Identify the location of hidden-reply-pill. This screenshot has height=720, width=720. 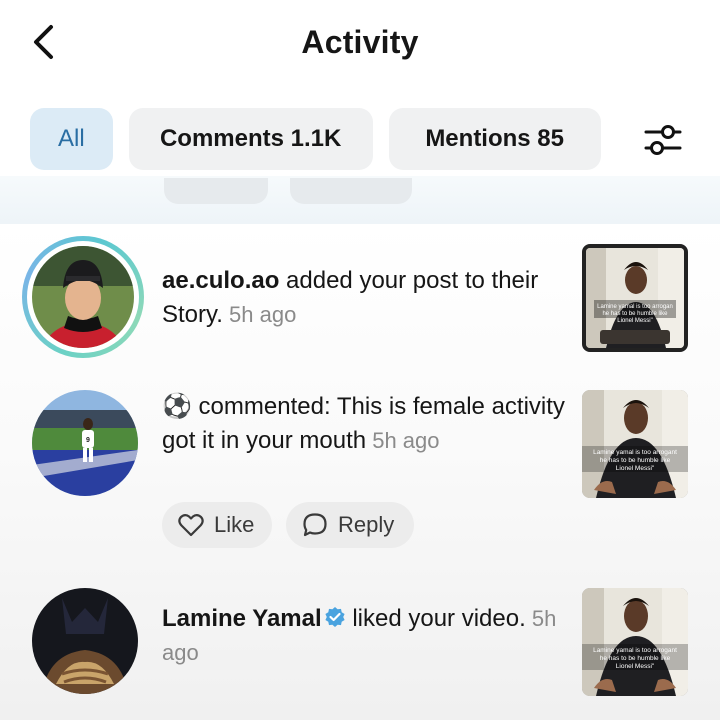
(351, 191).